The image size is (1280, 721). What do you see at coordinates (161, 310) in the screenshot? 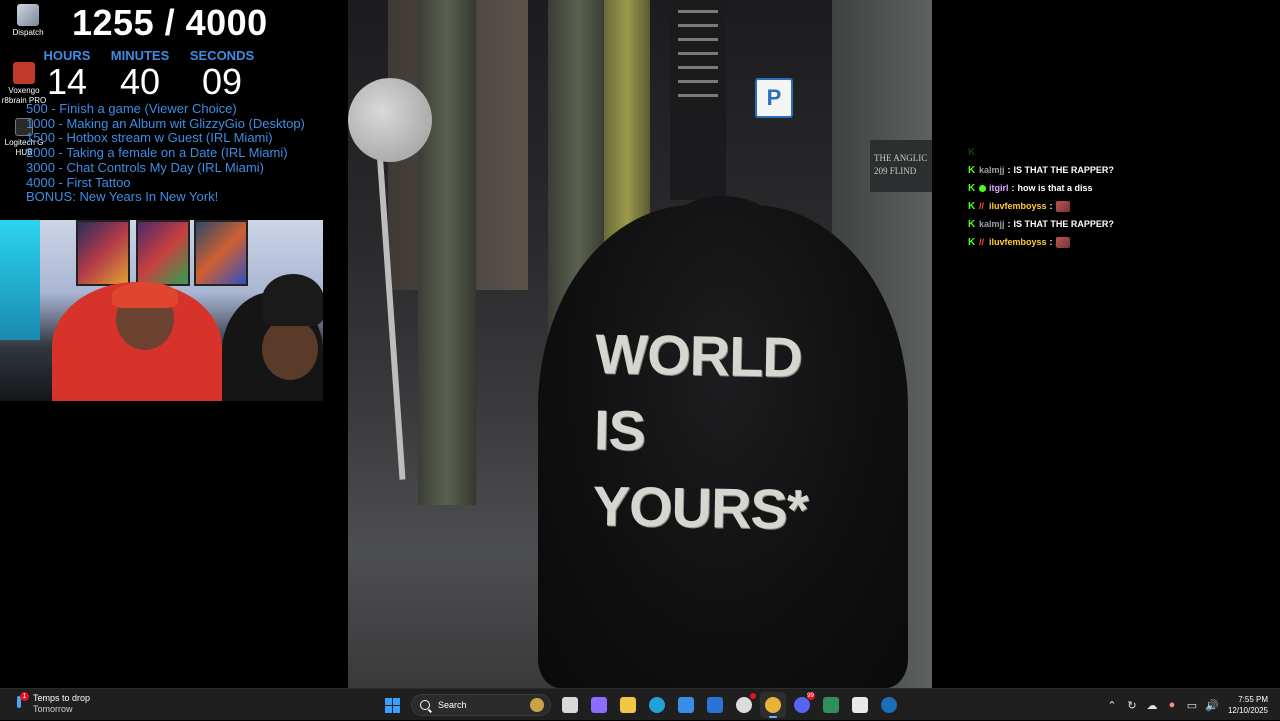
I see `webcam-feed` at bounding box center [161, 310].